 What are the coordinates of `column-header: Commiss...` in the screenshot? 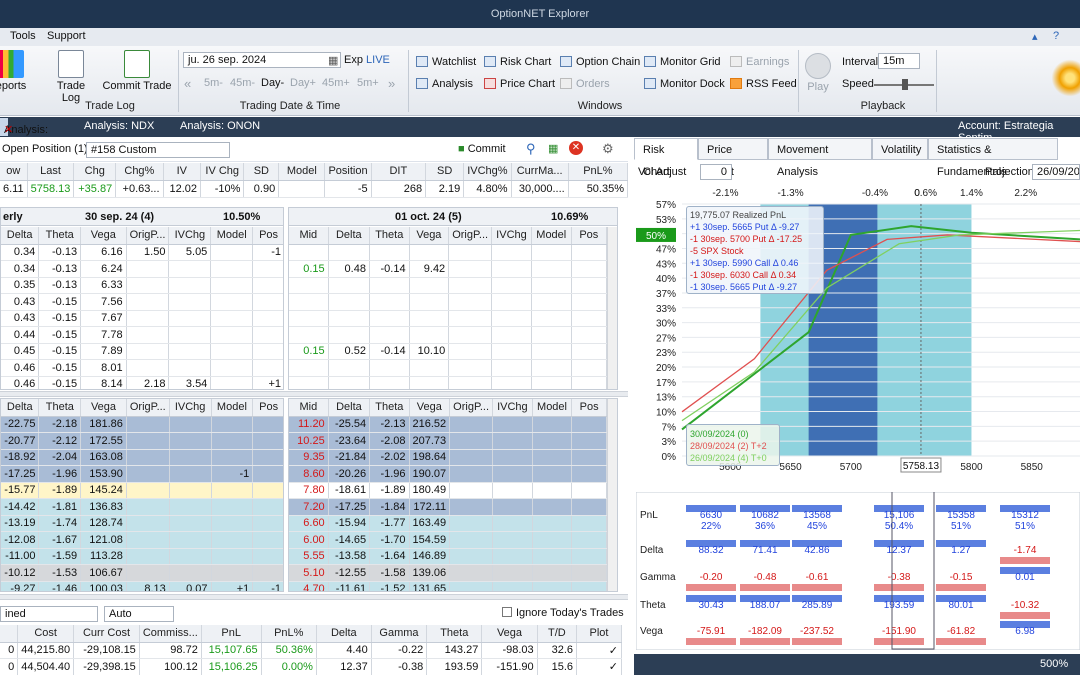 It's located at (170, 634).